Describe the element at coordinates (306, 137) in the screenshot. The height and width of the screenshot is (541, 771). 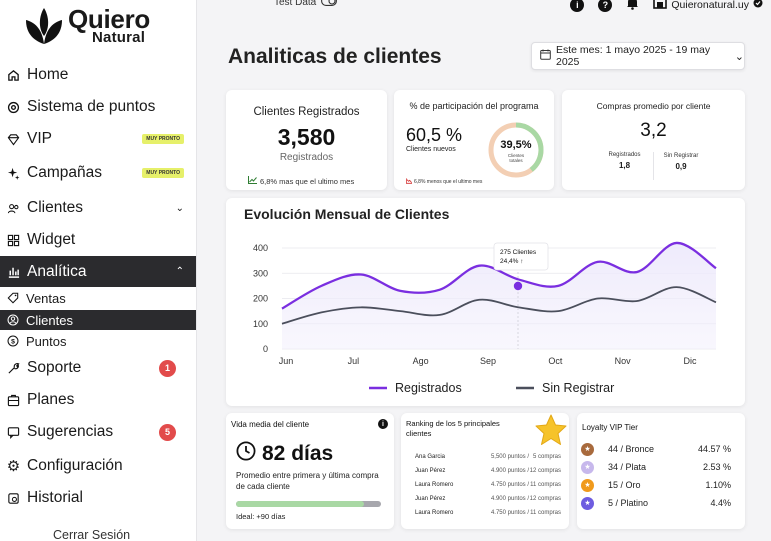
I see `kpi-value: 3,580` at that location.